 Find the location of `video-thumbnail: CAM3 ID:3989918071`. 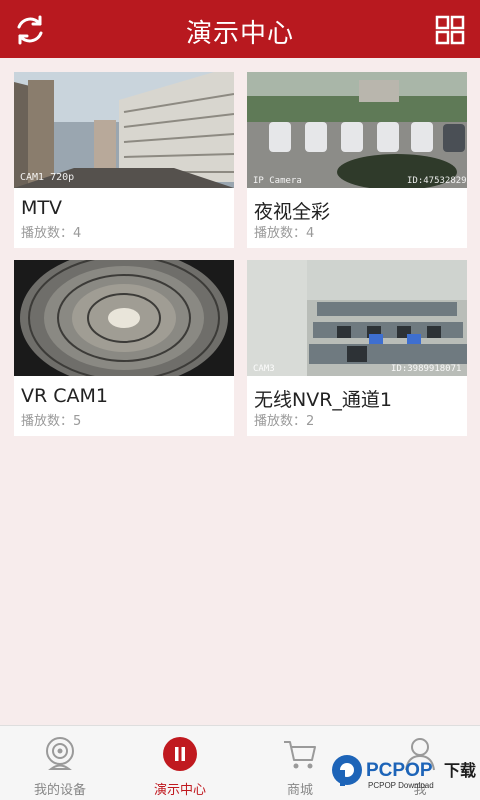

video-thumbnail: CAM3 ID:3989918071 is located at coordinates (357, 318).